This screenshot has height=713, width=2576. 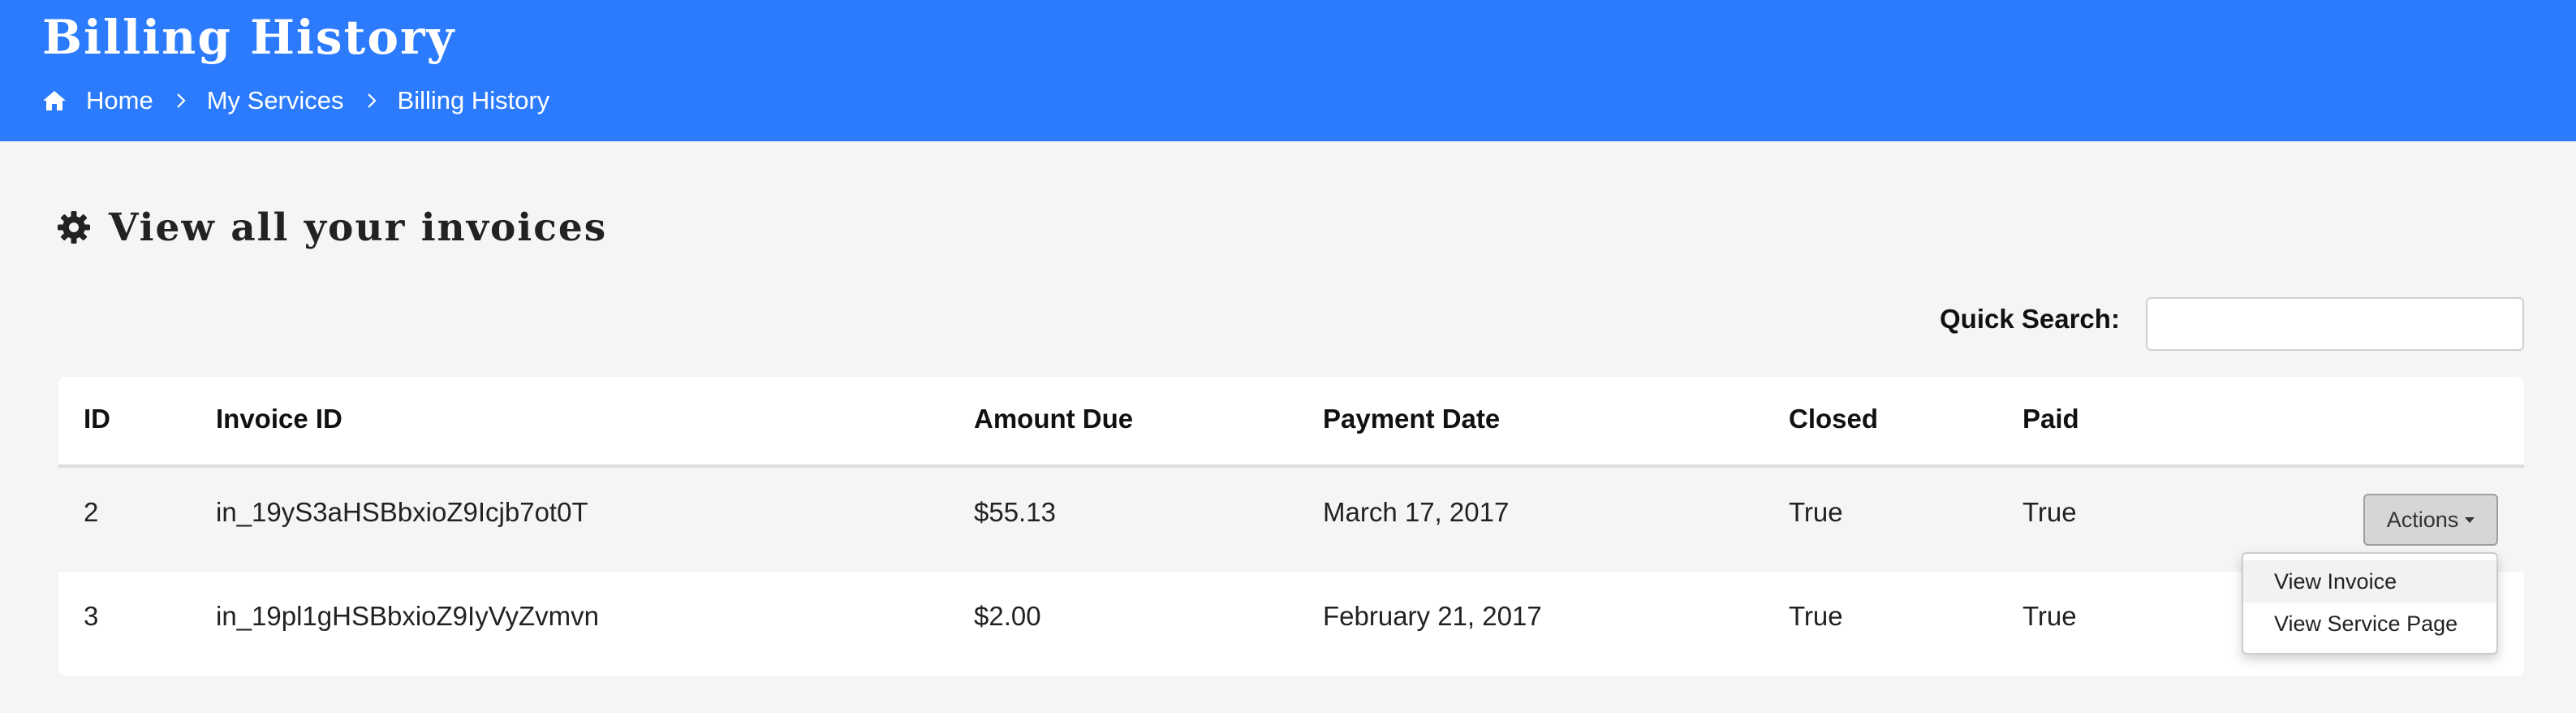 I want to click on column-header-closed: Closed, so click(x=1834, y=419).